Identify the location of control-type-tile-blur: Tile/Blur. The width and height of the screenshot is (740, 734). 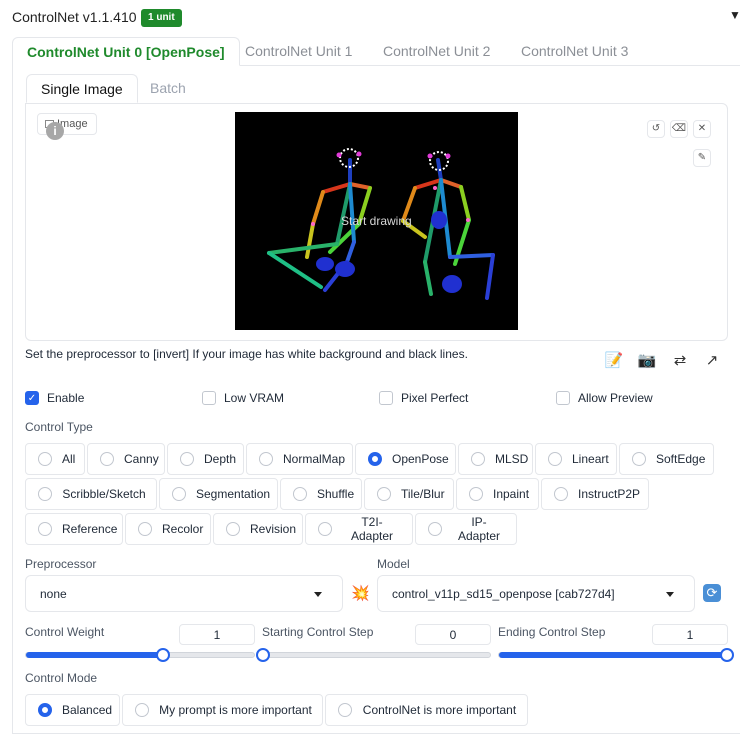
(409, 494).